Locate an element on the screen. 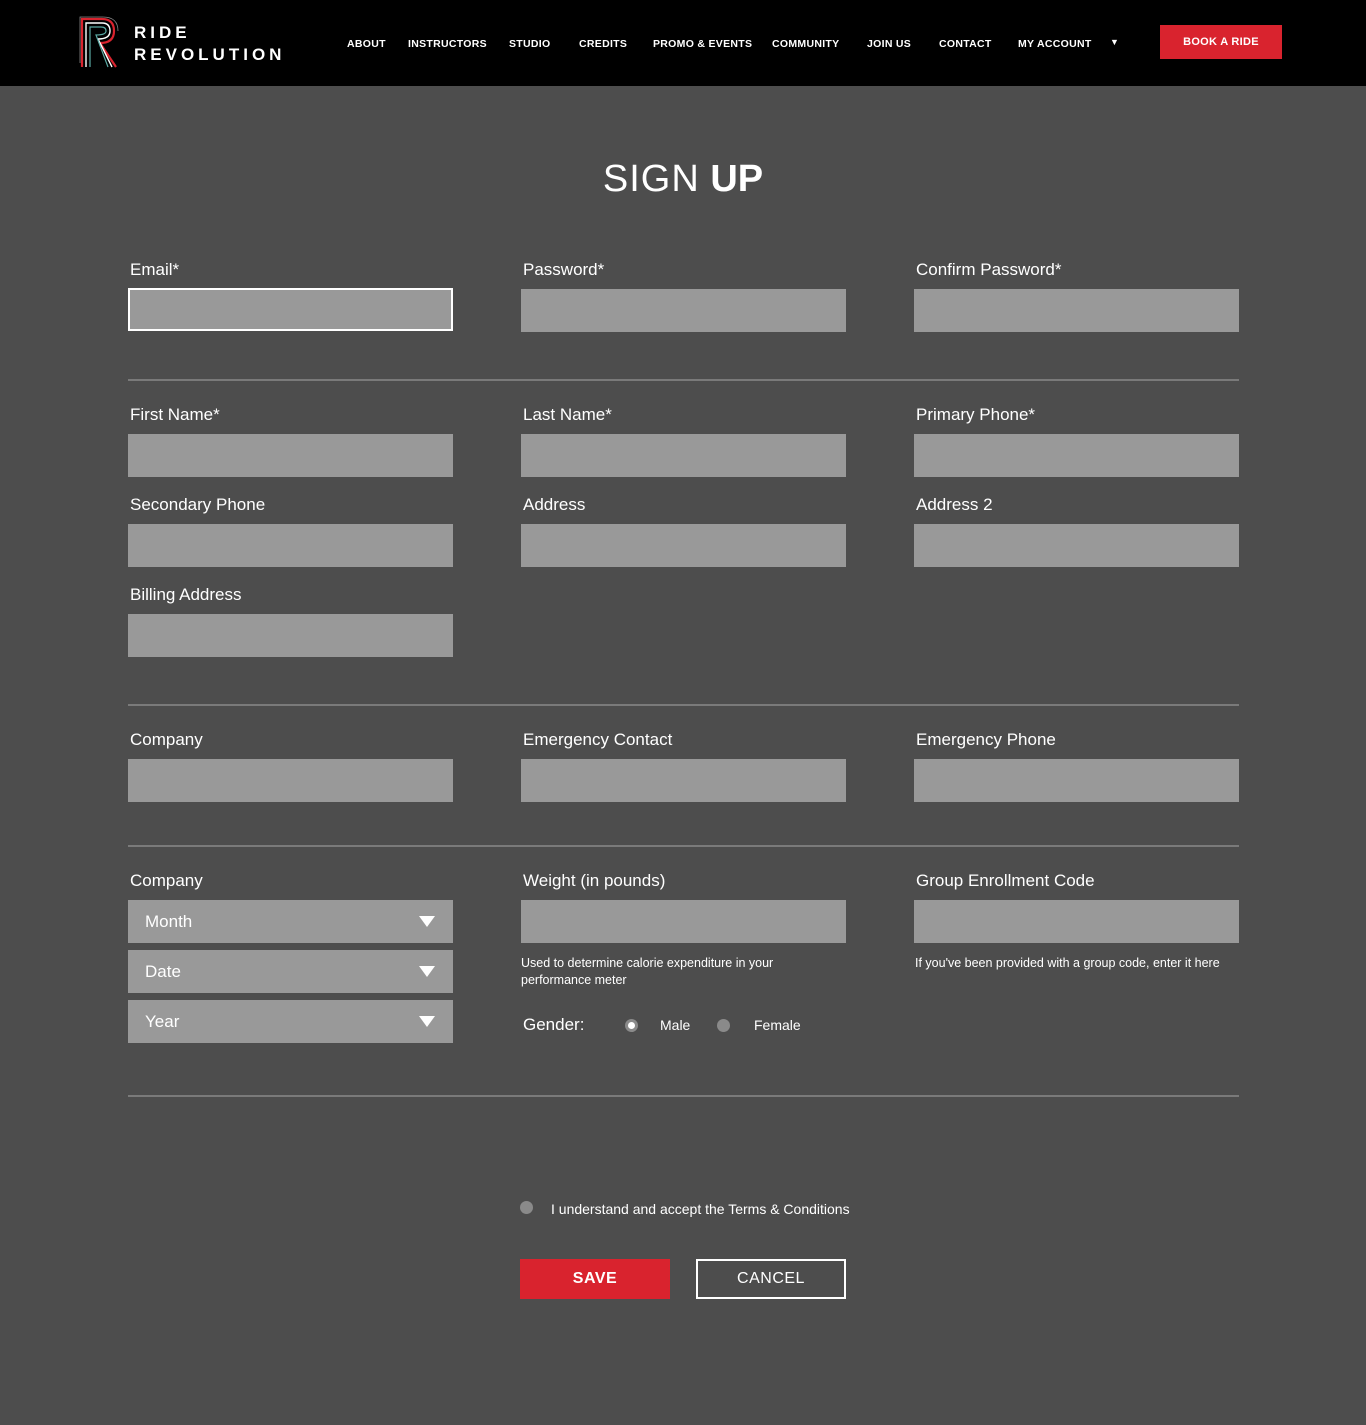  date-select: Date is located at coordinates (290, 971).